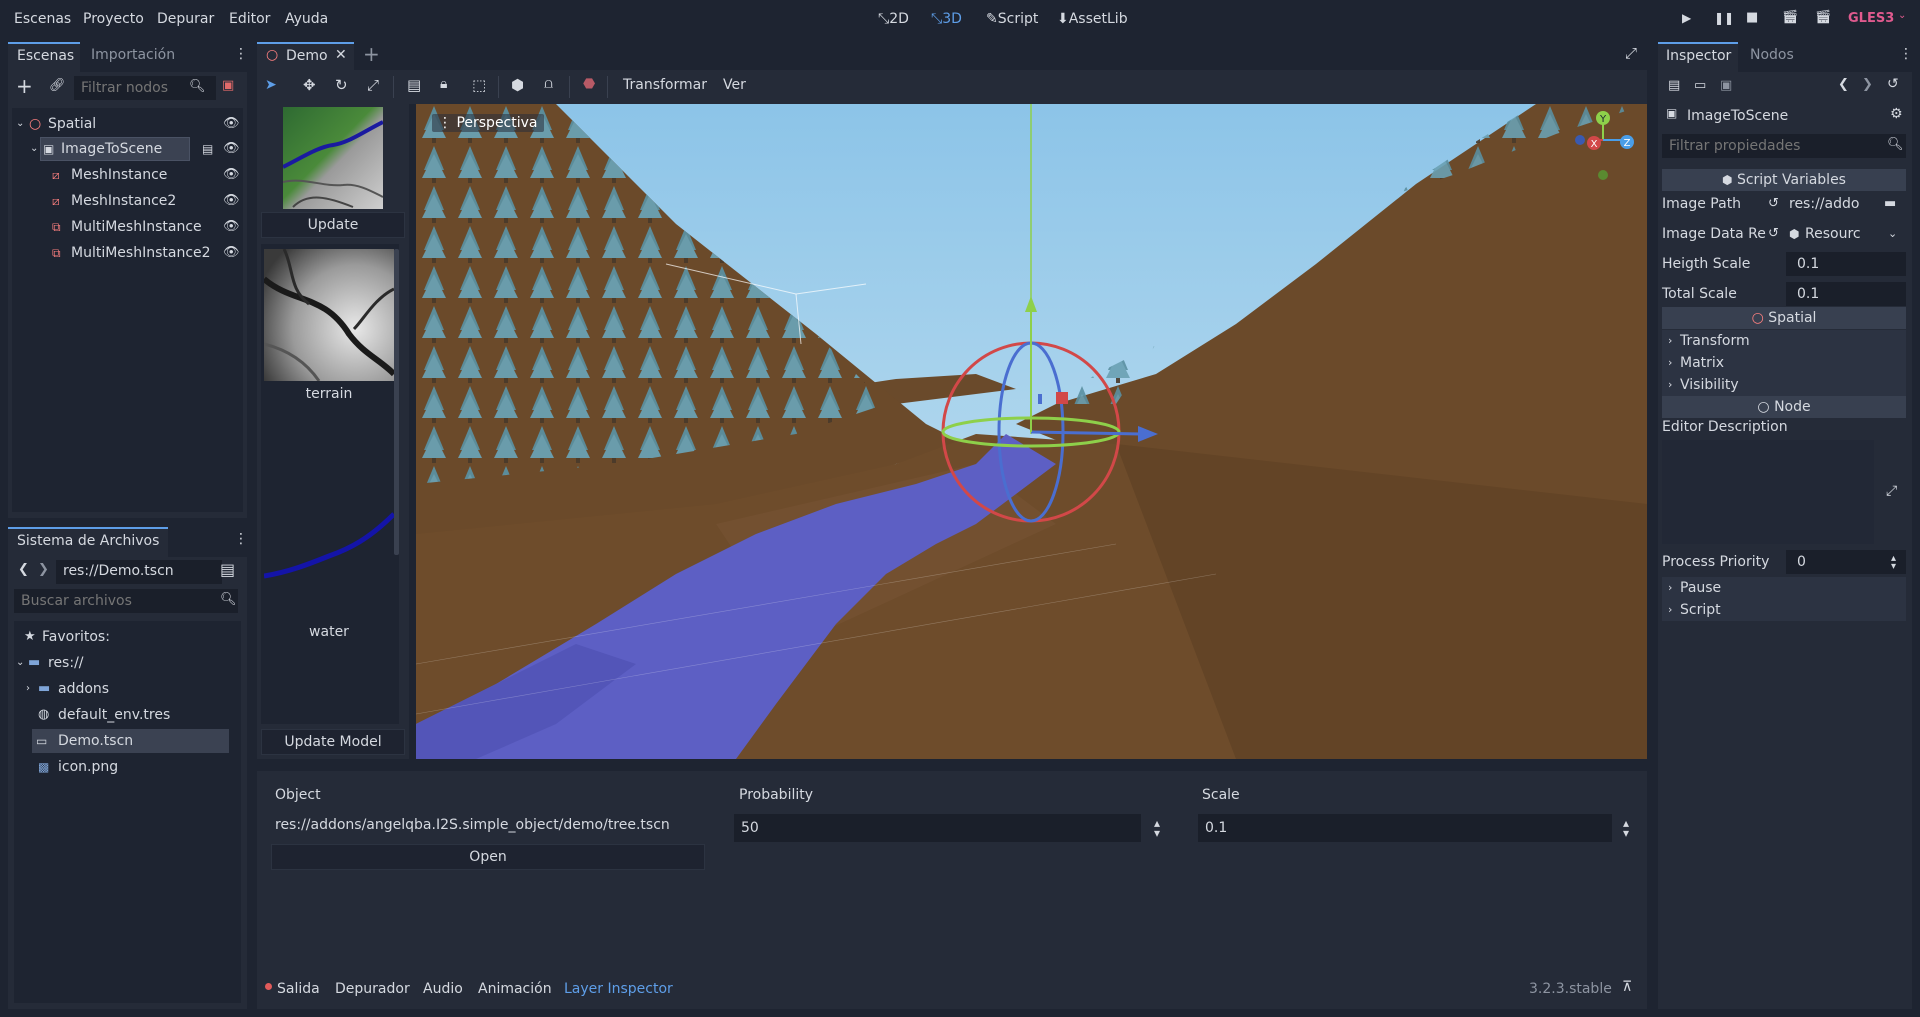 The width and height of the screenshot is (1920, 1017). What do you see at coordinates (479, 85) in the screenshot?
I see `group-icon: ⬚` at bounding box center [479, 85].